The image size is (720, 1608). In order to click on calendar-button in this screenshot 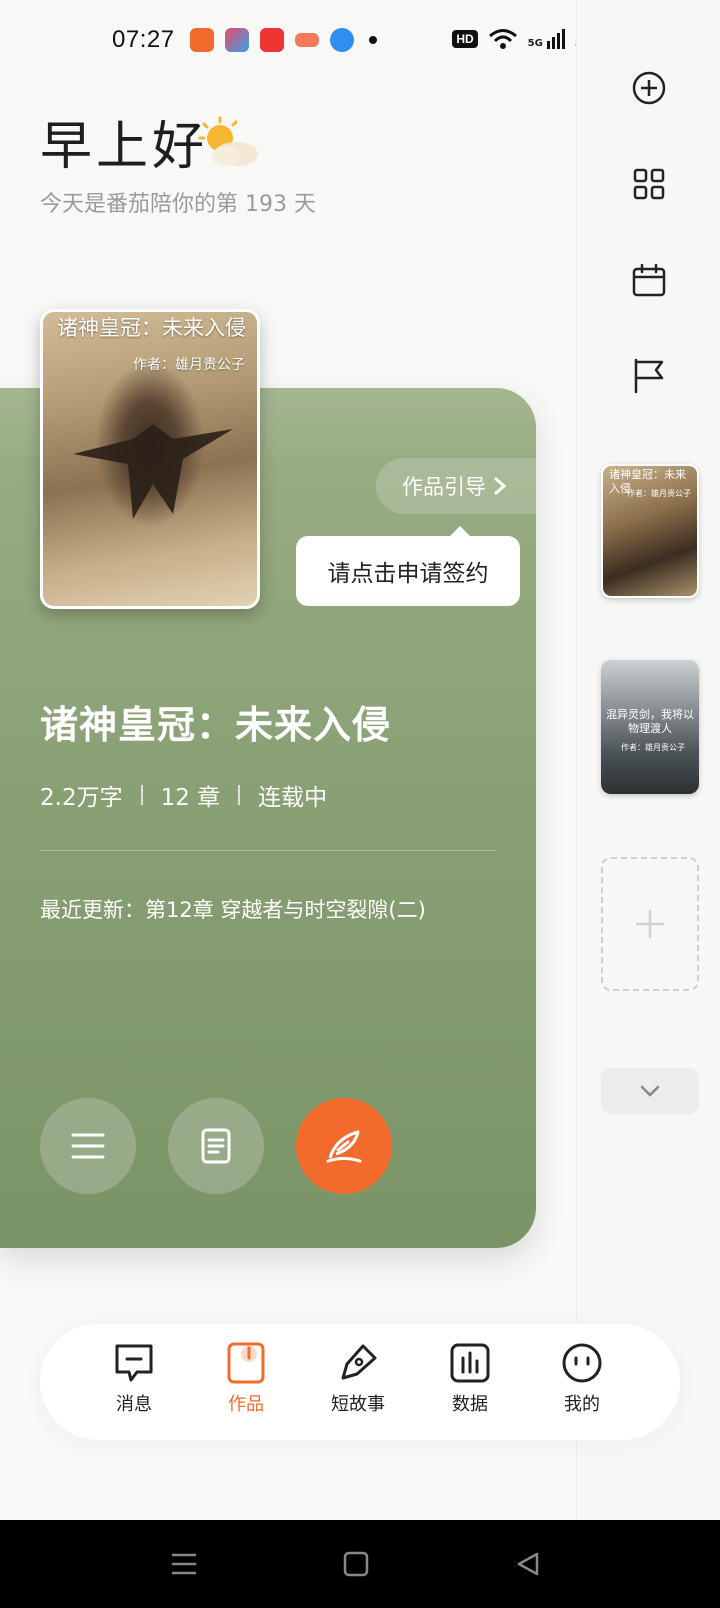, I will do `click(649, 280)`.